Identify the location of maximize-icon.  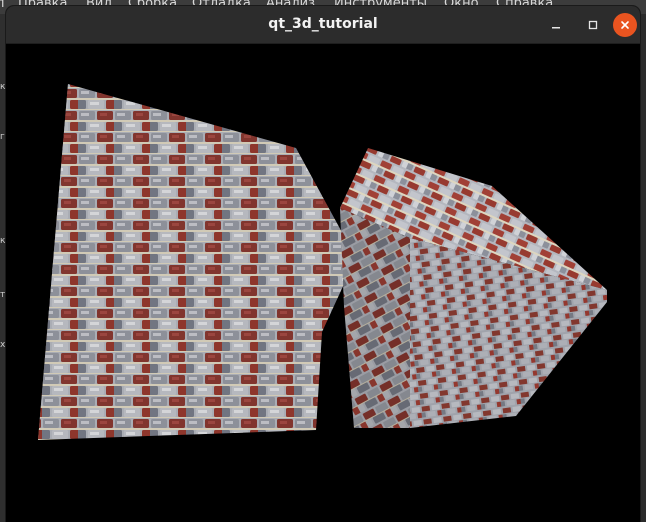
(593, 25).